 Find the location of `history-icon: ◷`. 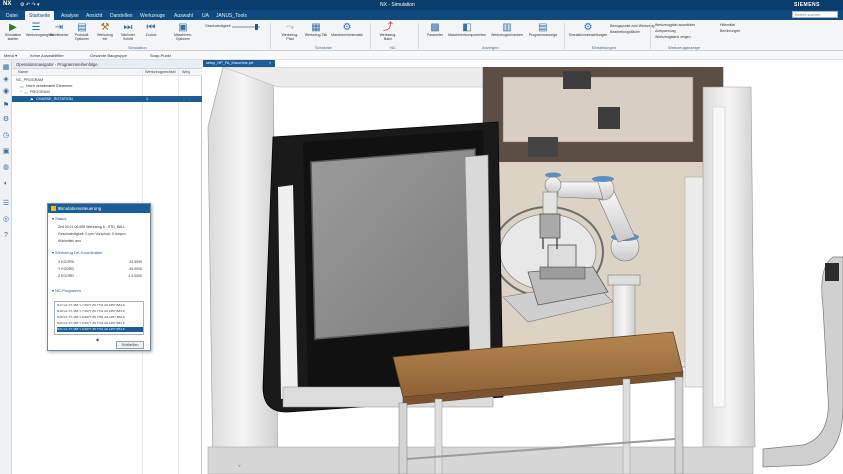

history-icon: ◷ is located at coordinates (6, 135).